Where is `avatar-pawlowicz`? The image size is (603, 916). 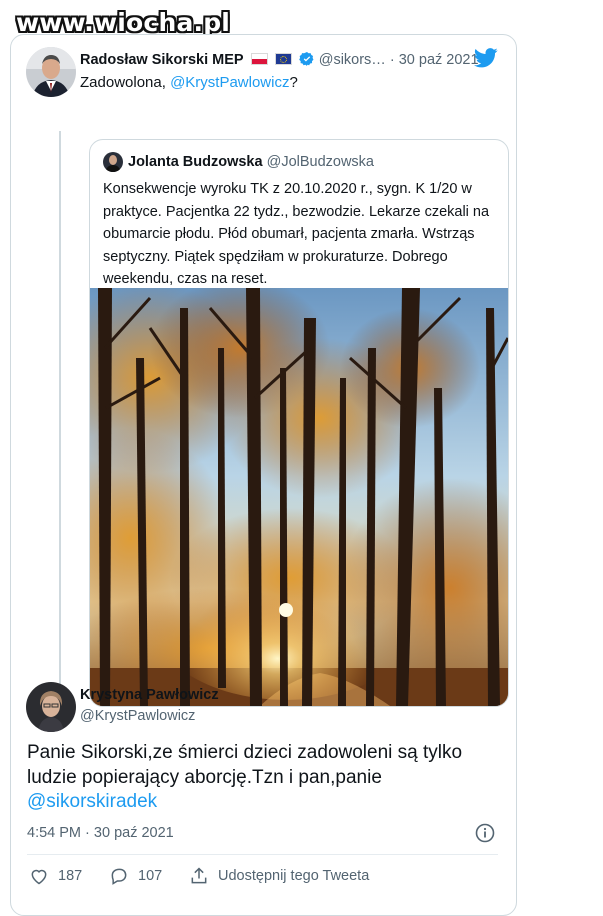
avatar-pawlowicz is located at coordinates (51, 707).